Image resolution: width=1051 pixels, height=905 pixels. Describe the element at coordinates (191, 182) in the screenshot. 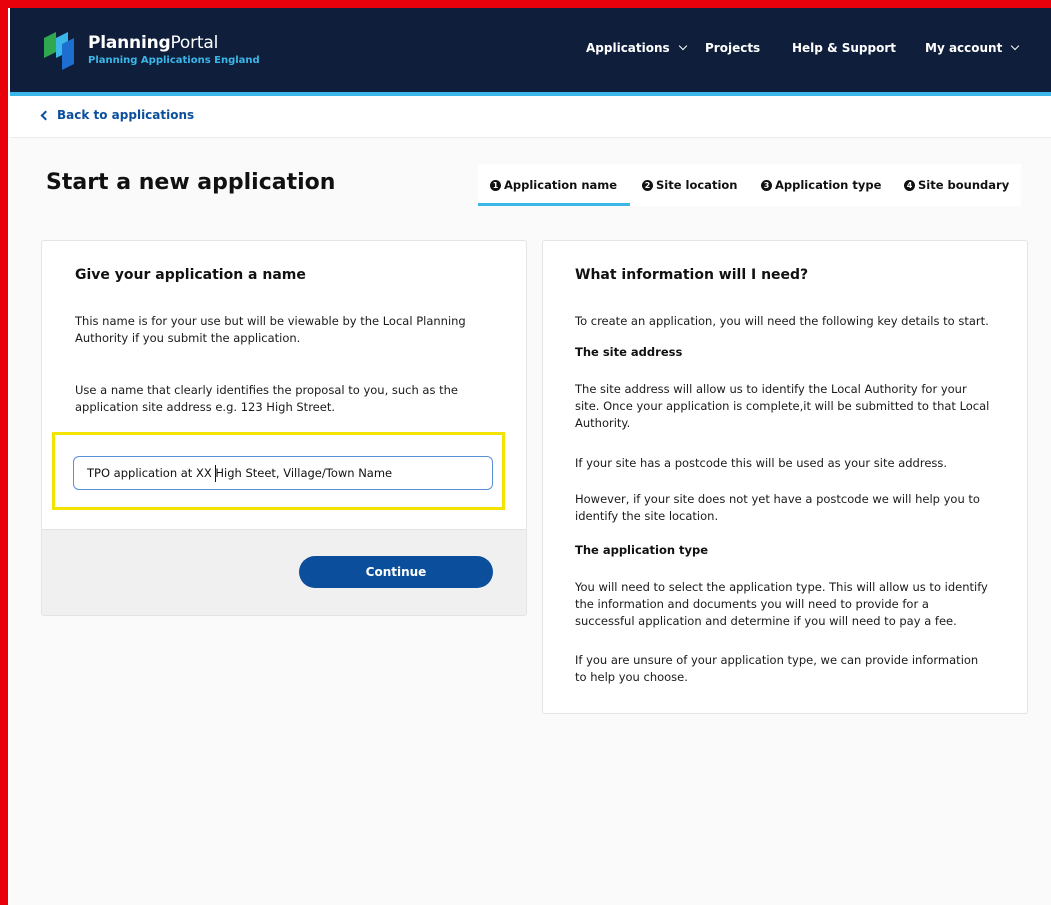

I see `page-title: Start a new application` at that location.